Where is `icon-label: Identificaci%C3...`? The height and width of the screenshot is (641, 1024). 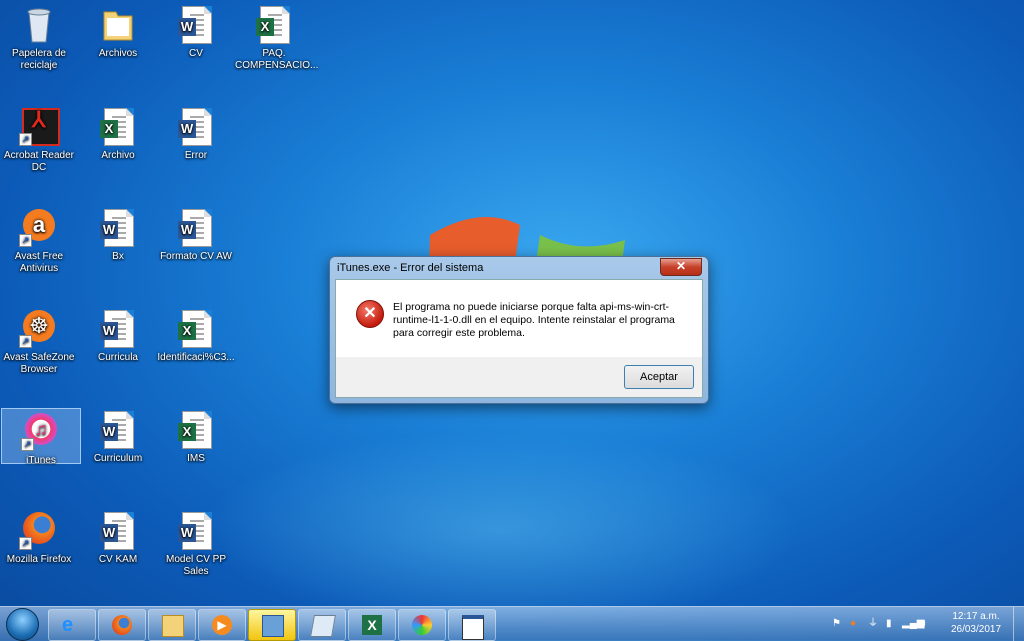 icon-label: Identificaci%C3... is located at coordinates (196, 357).